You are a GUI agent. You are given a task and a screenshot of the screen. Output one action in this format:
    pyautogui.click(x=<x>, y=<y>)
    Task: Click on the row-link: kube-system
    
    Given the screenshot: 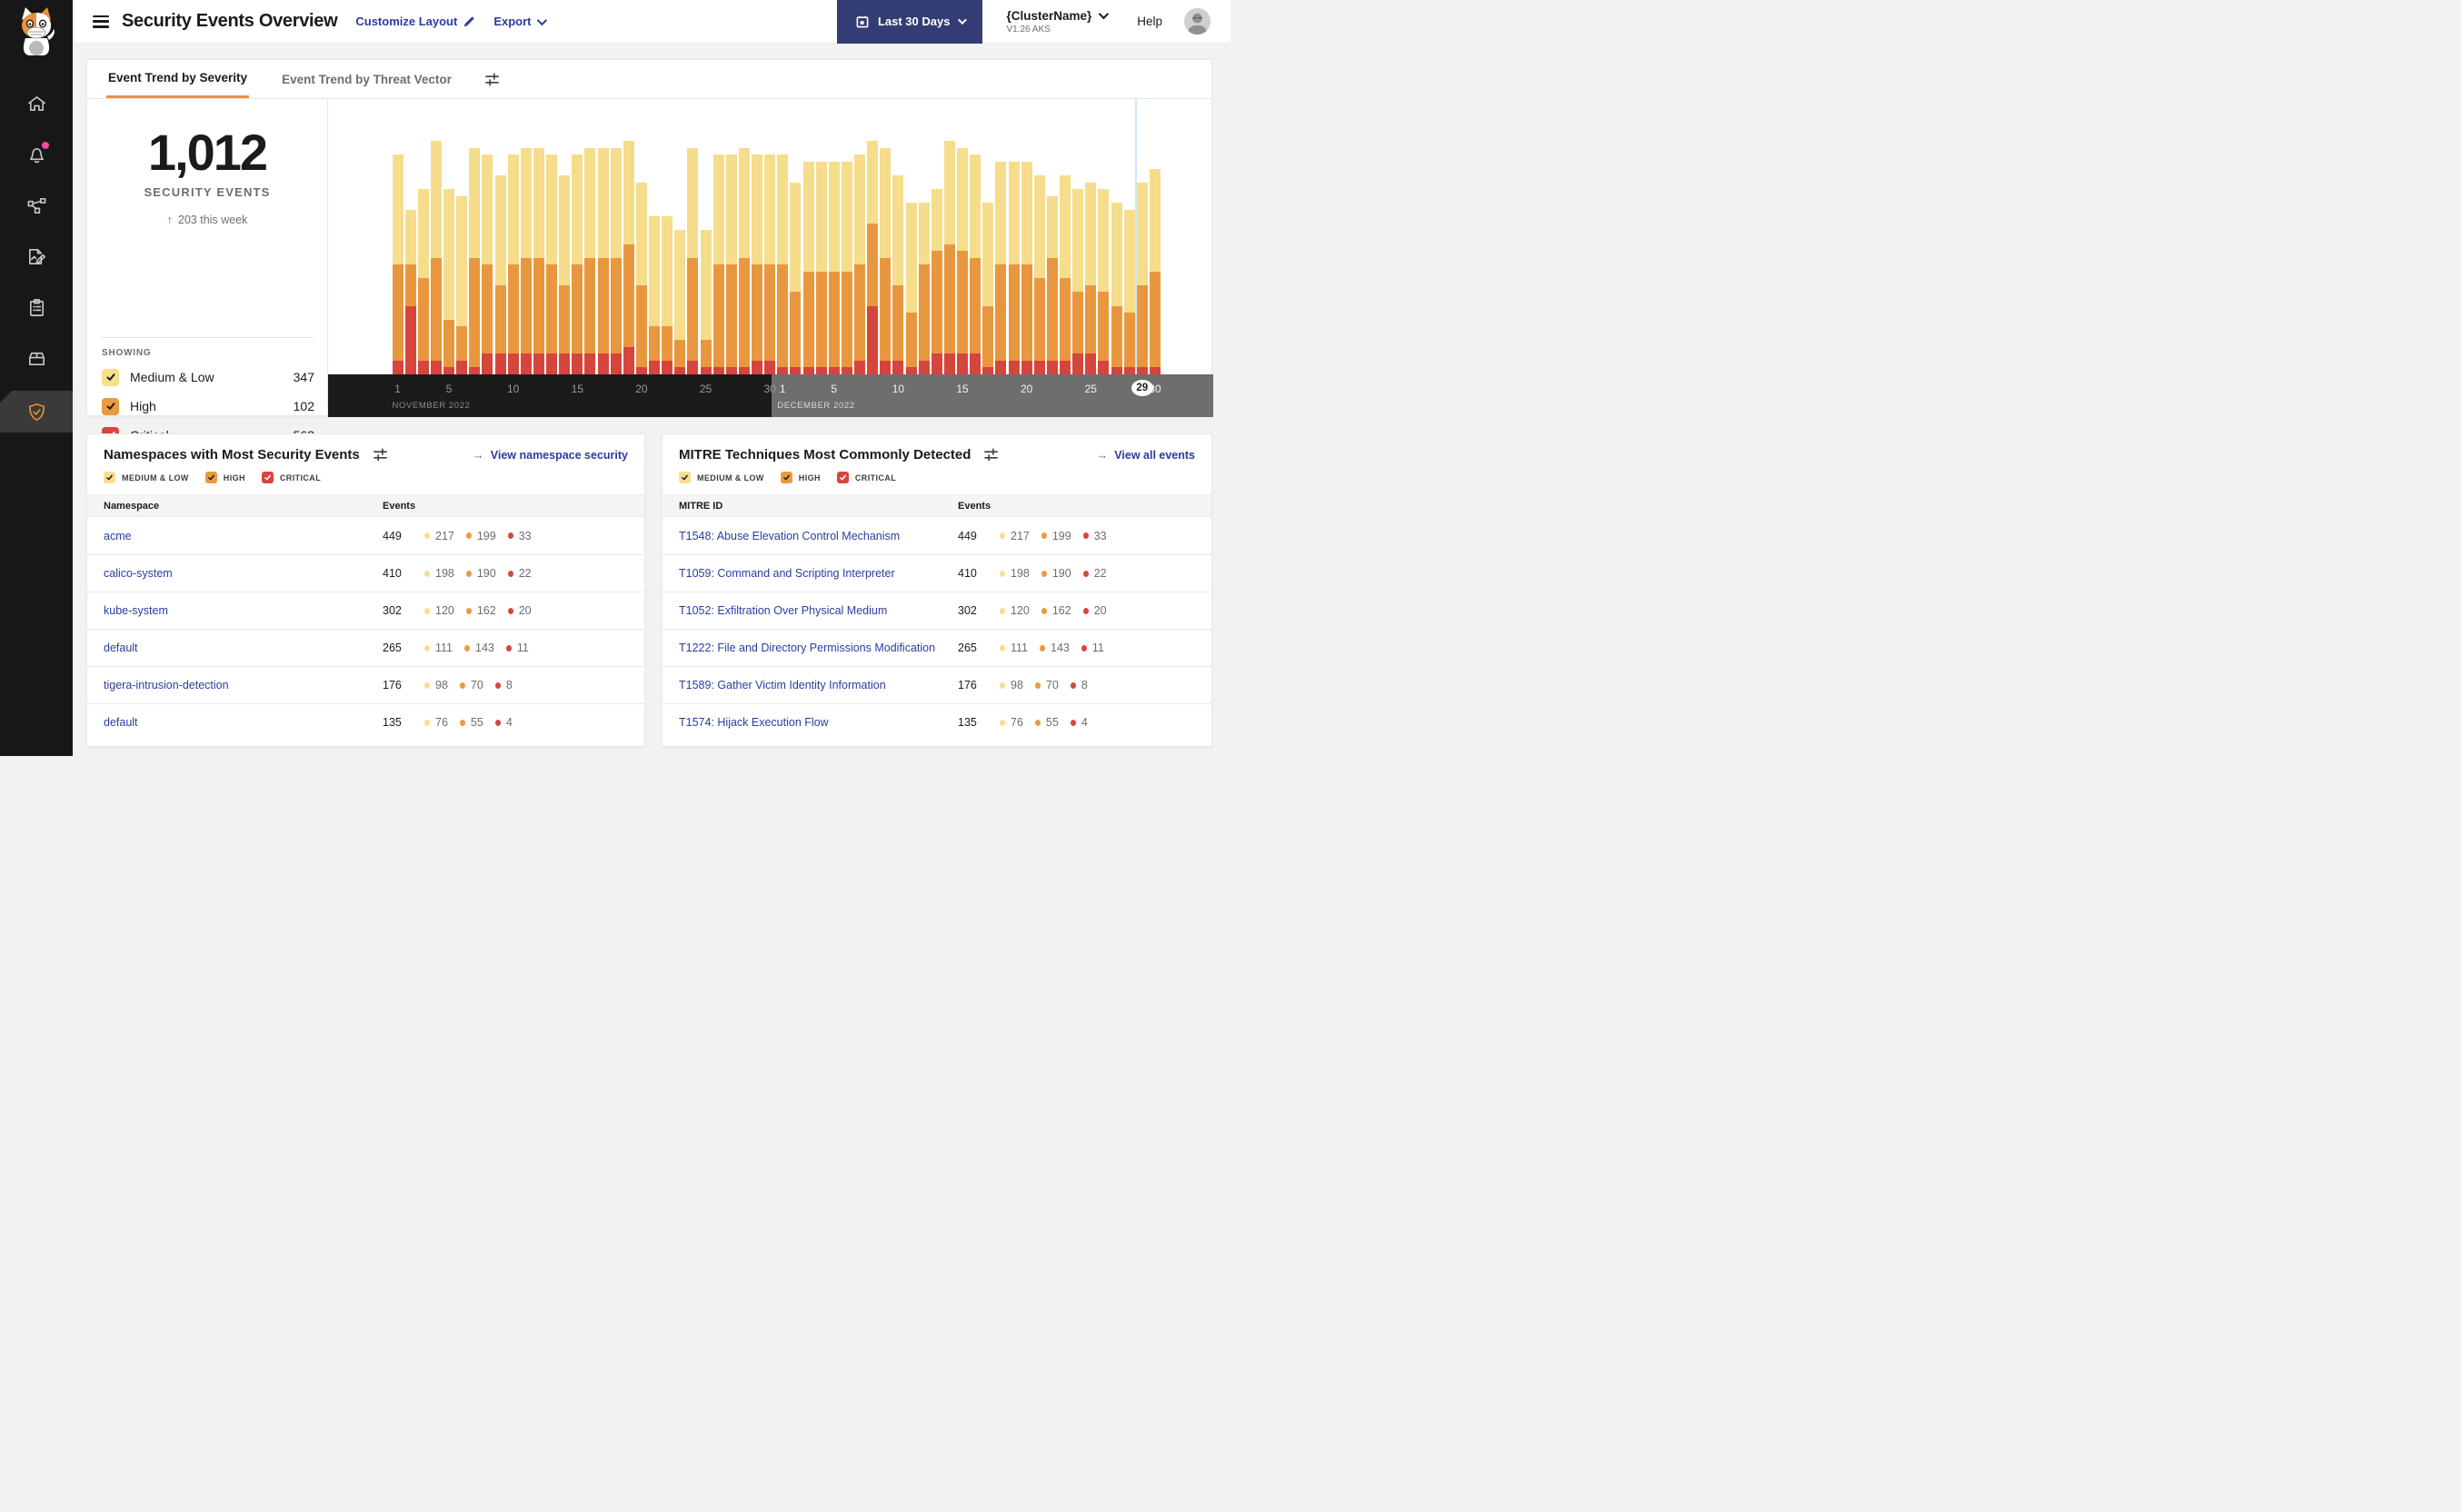 What is the action you would take?
    pyautogui.click(x=235, y=610)
    